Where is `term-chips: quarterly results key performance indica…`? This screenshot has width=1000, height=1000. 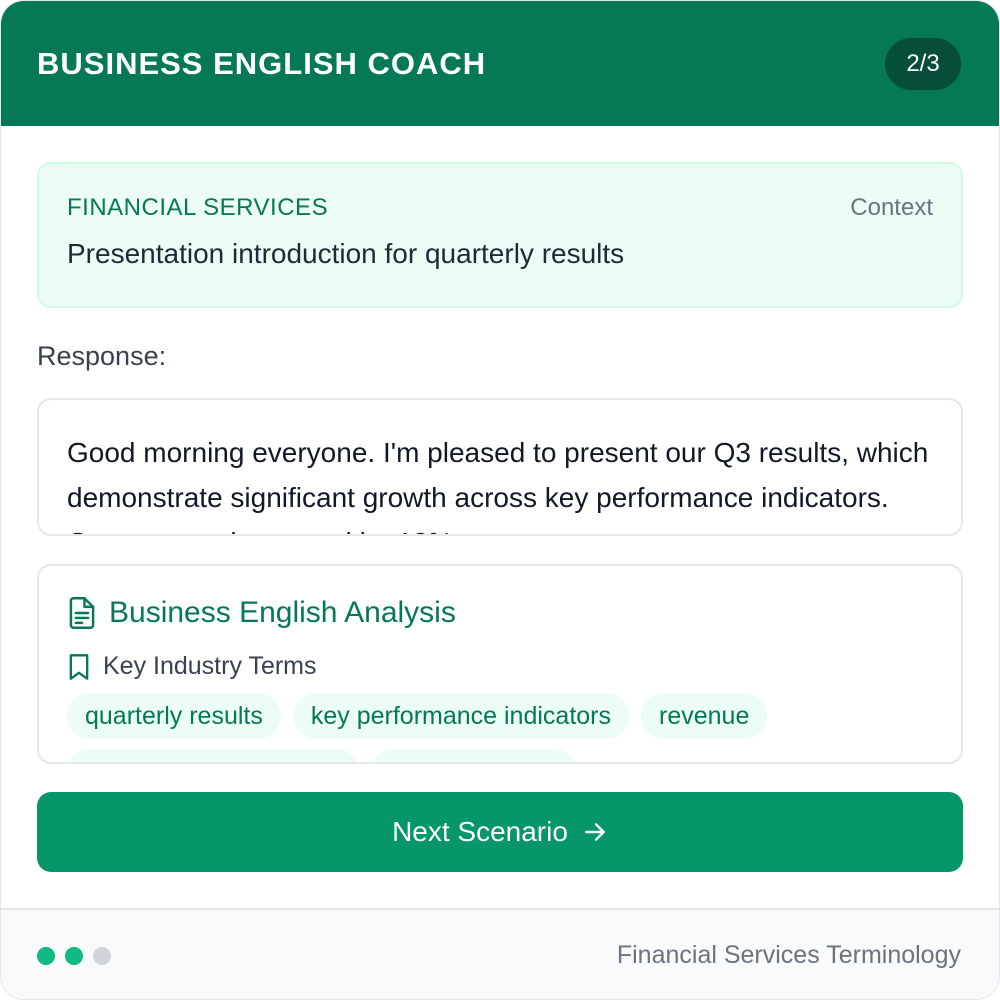 term-chips: quarterly results key performance indica… is located at coordinates (500, 727).